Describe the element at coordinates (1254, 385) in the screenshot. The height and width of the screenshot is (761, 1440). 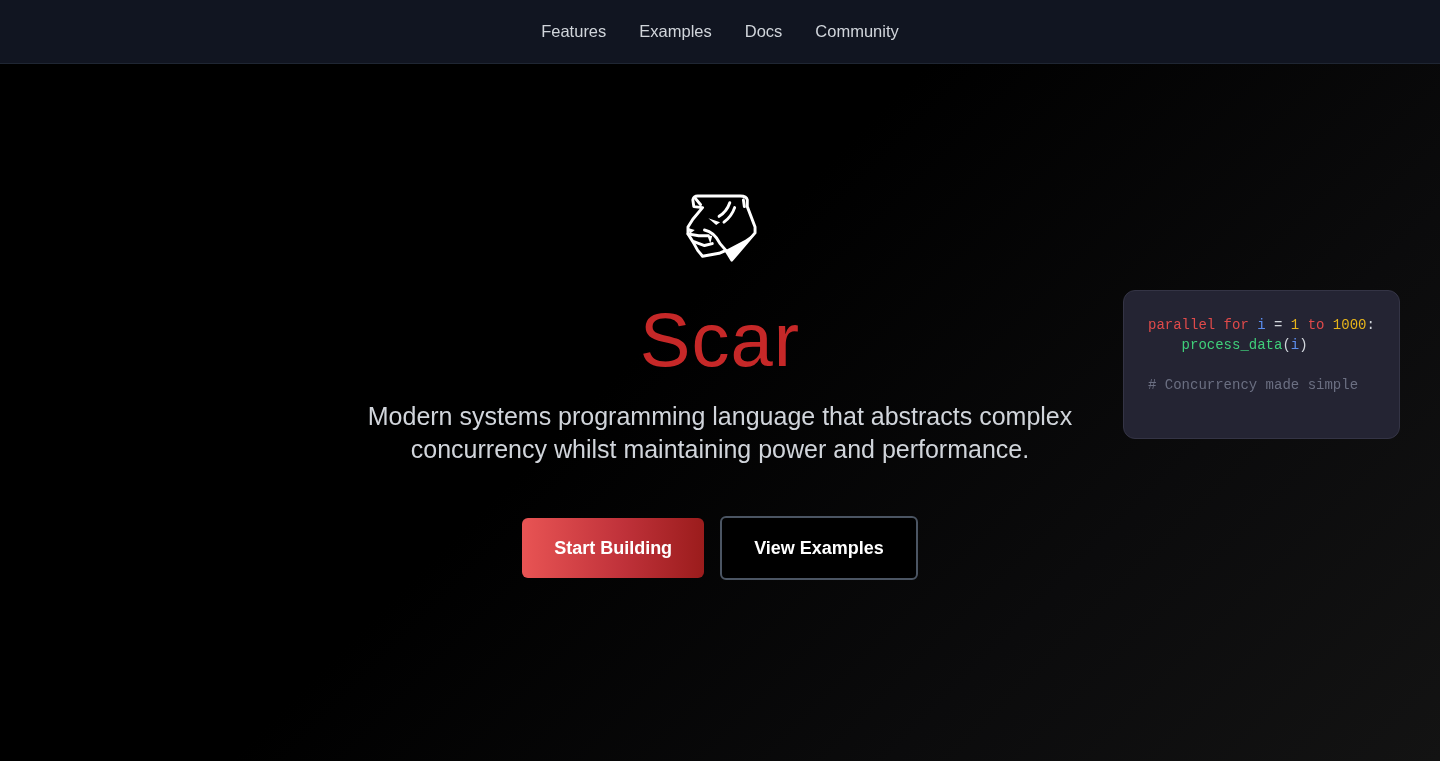
I see `code-comment: # Concurrency made simple` at that location.